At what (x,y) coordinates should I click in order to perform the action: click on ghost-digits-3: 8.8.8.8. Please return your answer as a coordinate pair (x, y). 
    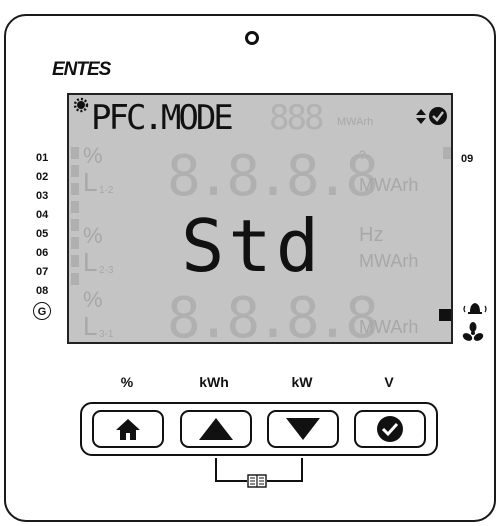
    Looking at the image, I should click on (271, 315).